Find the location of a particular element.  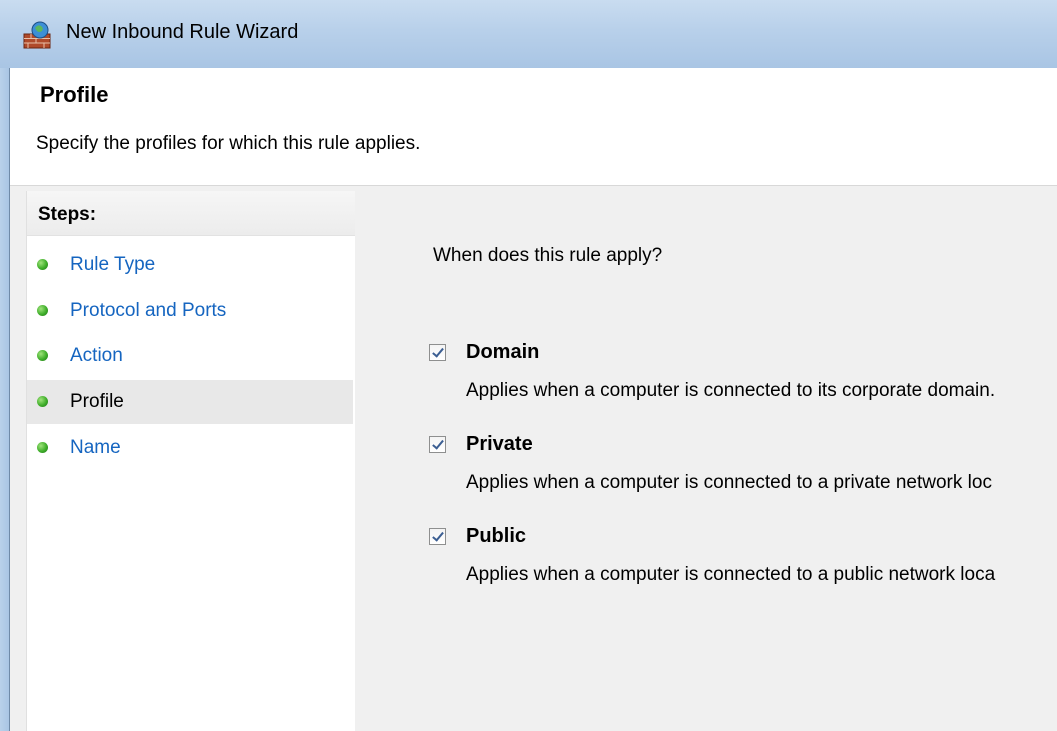

step-label: Profile is located at coordinates (97, 401).